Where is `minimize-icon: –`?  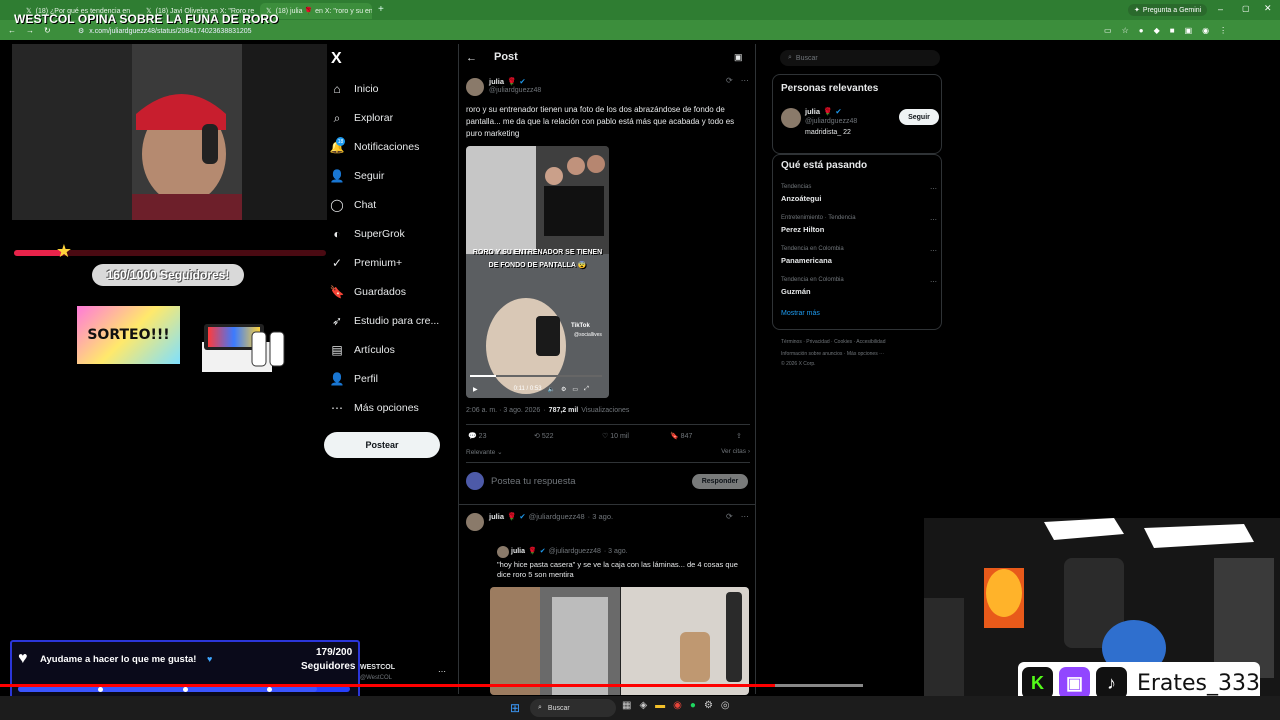 minimize-icon: – is located at coordinates (1220, 9).